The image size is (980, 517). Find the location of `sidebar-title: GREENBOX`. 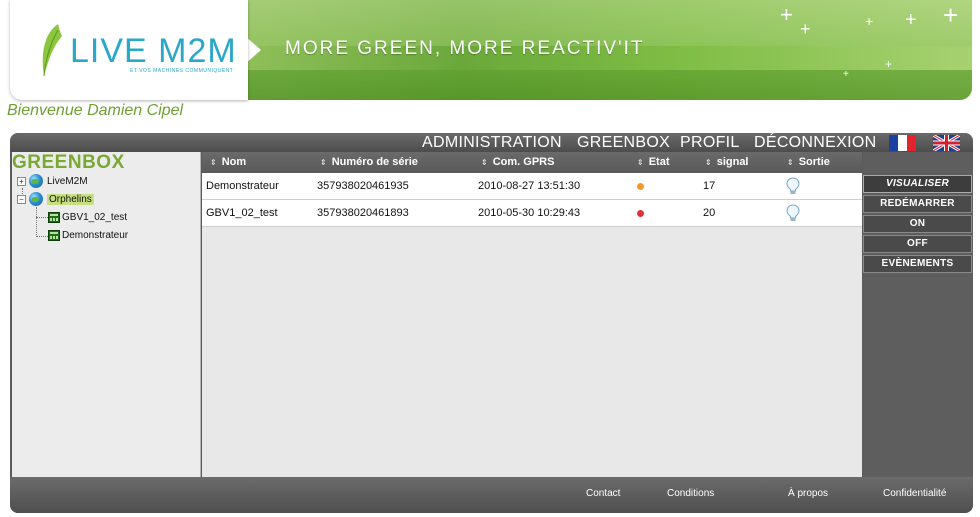

sidebar-title: GREENBOX is located at coordinates (68, 162).